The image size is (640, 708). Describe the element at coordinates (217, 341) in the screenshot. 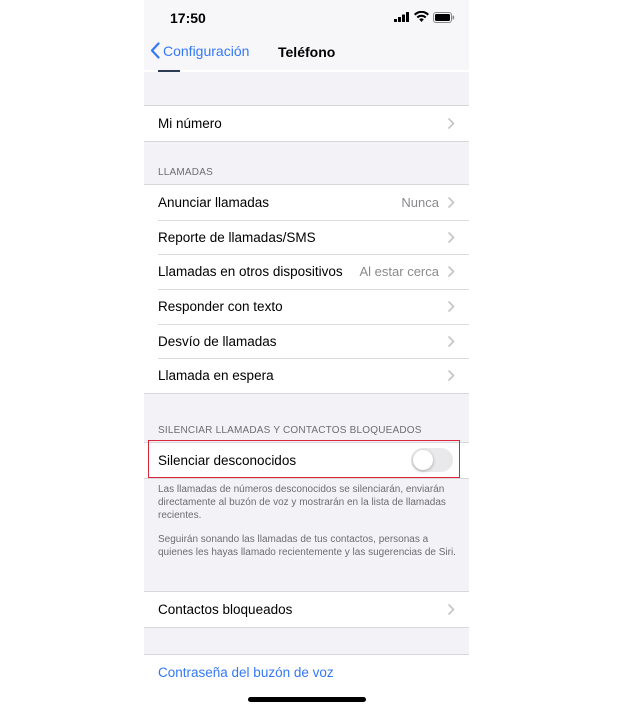

I see `row-label: Desvío de llamadas` at that location.